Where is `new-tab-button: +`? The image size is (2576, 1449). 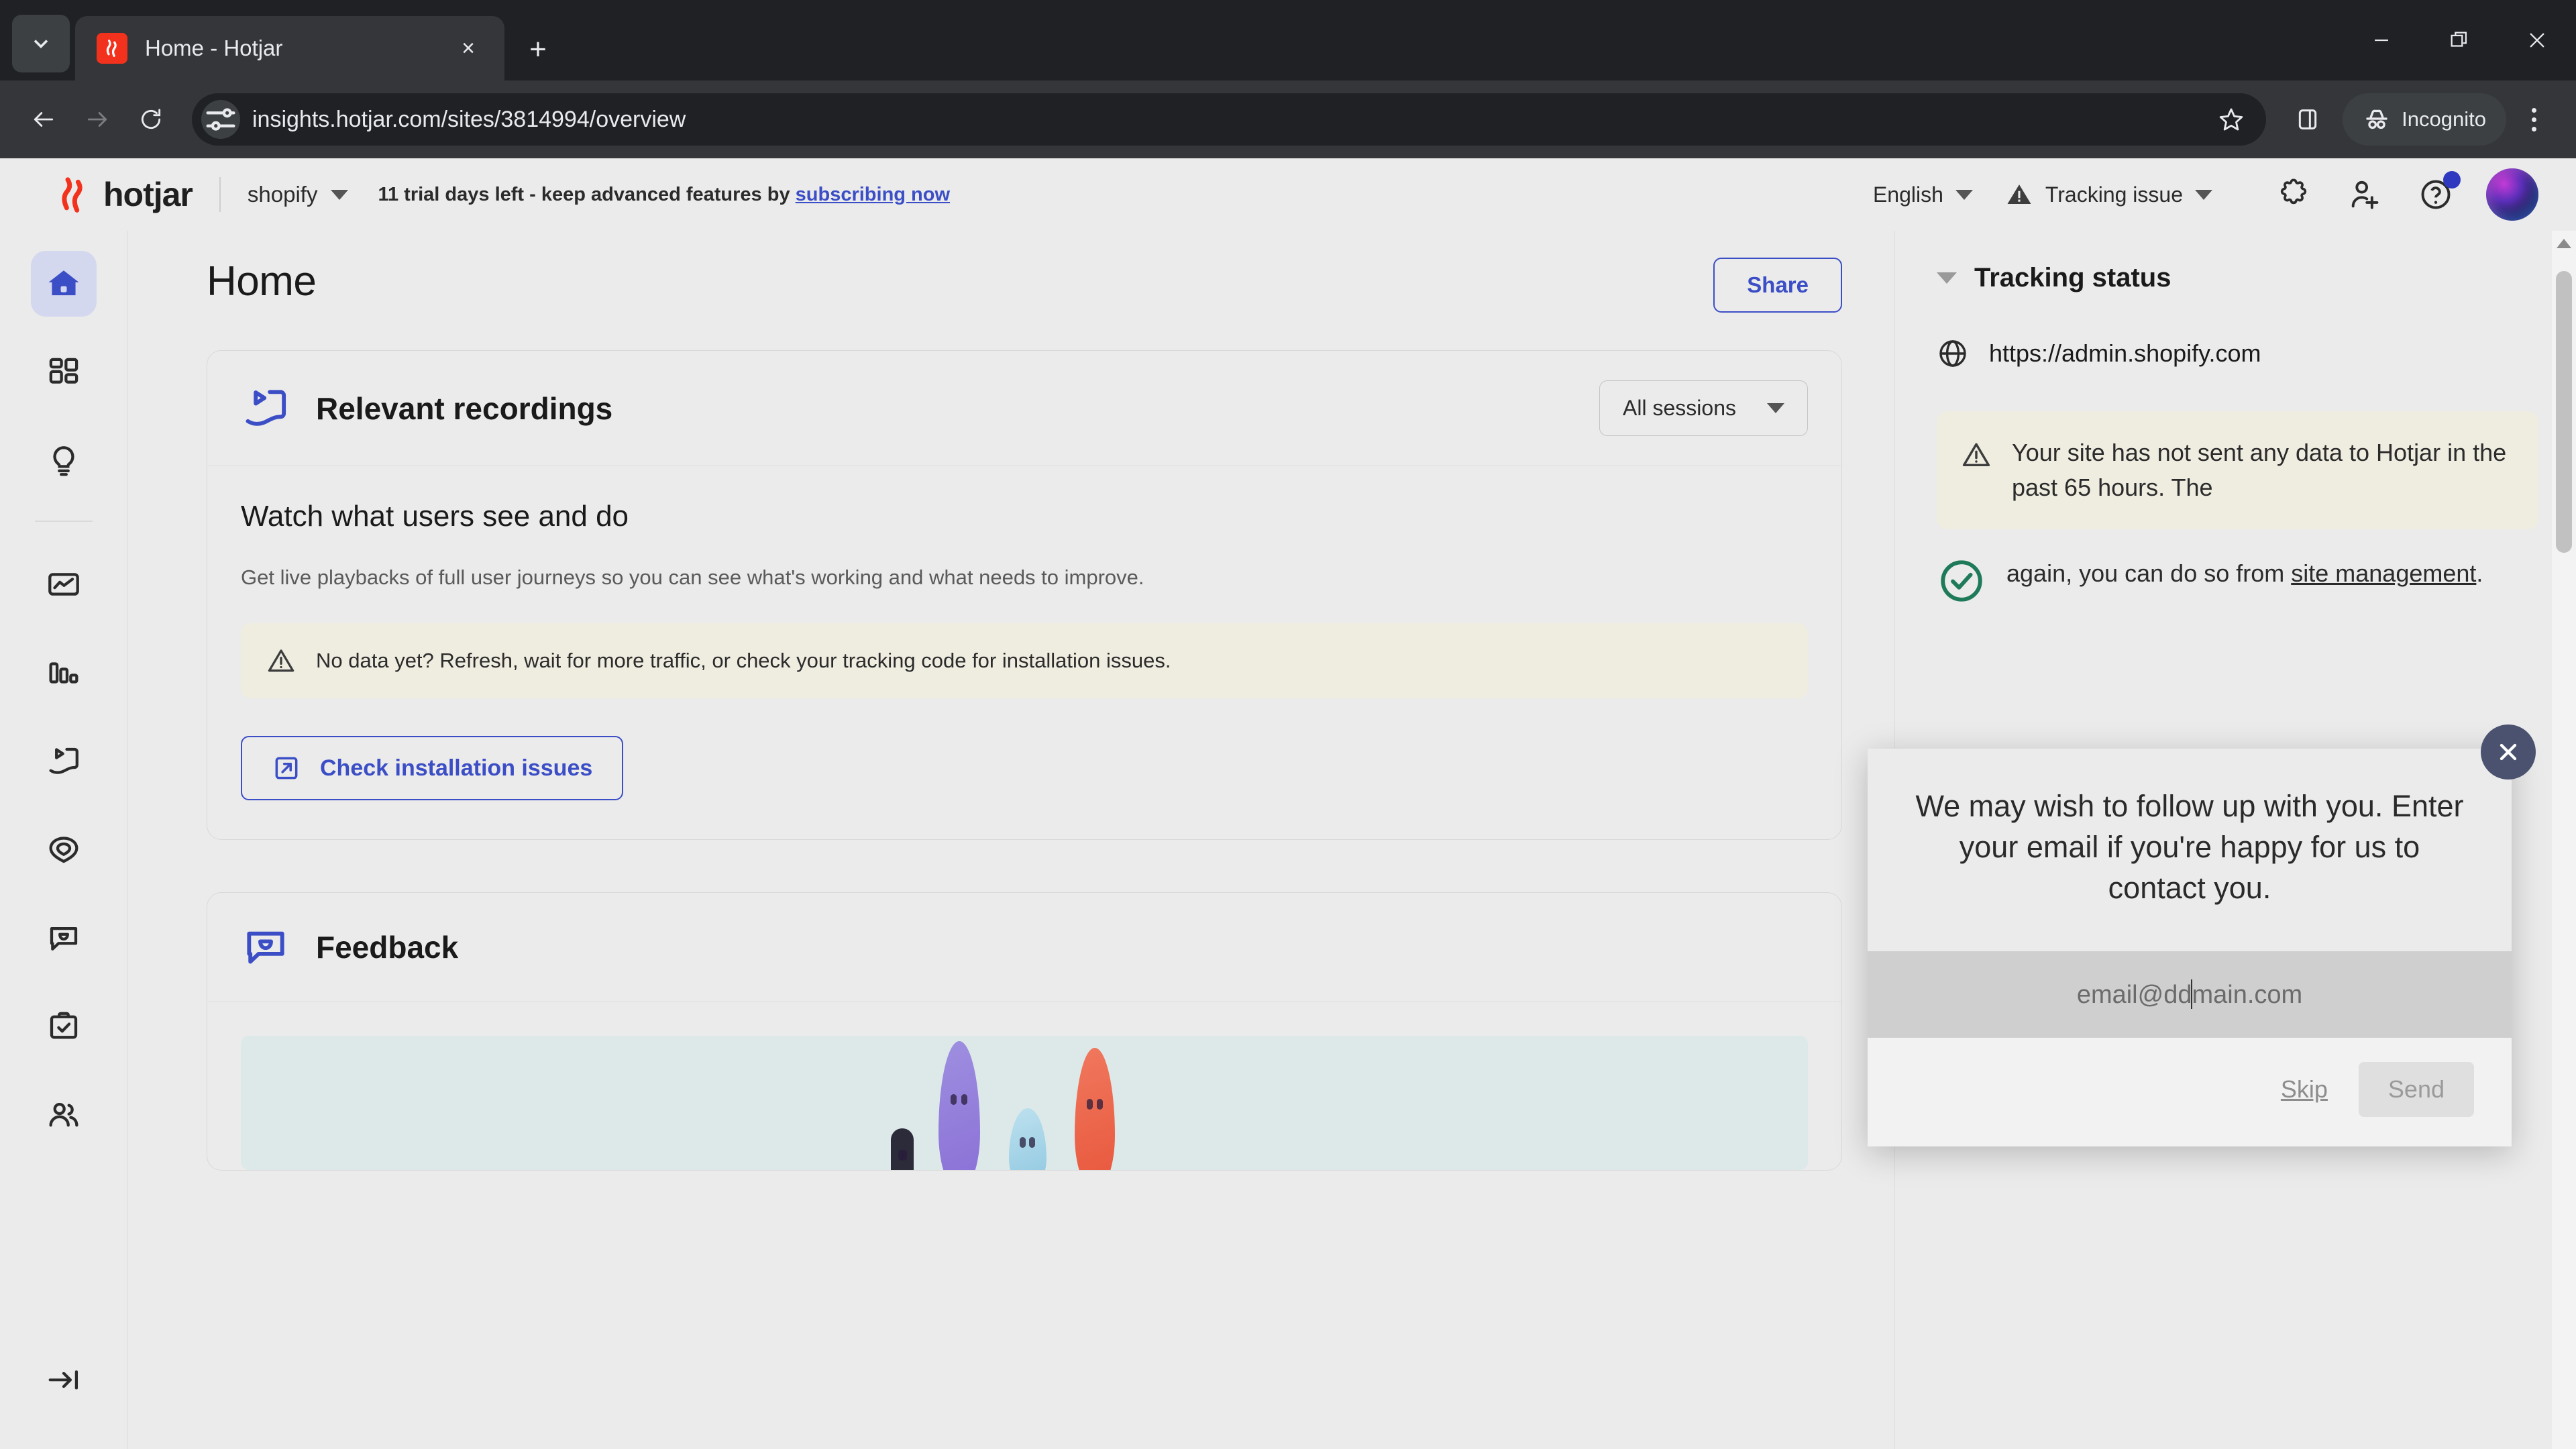 new-tab-button: + is located at coordinates (538, 49).